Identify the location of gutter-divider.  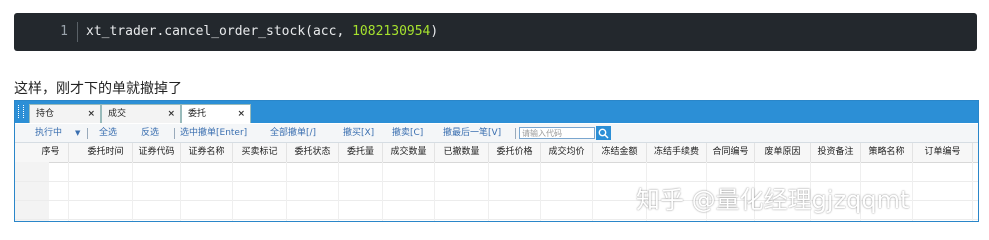
(77, 32).